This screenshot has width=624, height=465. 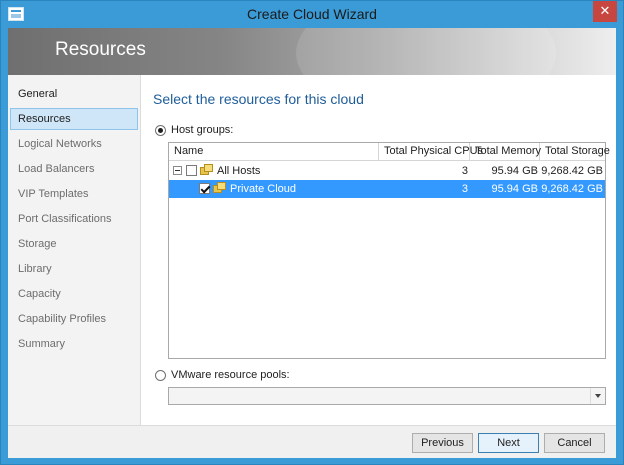 What do you see at coordinates (597, 396) in the screenshot?
I see `chevron-down-icon` at bounding box center [597, 396].